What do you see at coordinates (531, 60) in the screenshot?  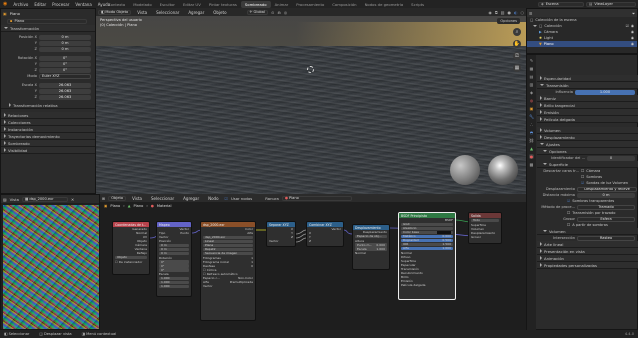 I see `tool-tab-icon: ✎` at bounding box center [531, 60].